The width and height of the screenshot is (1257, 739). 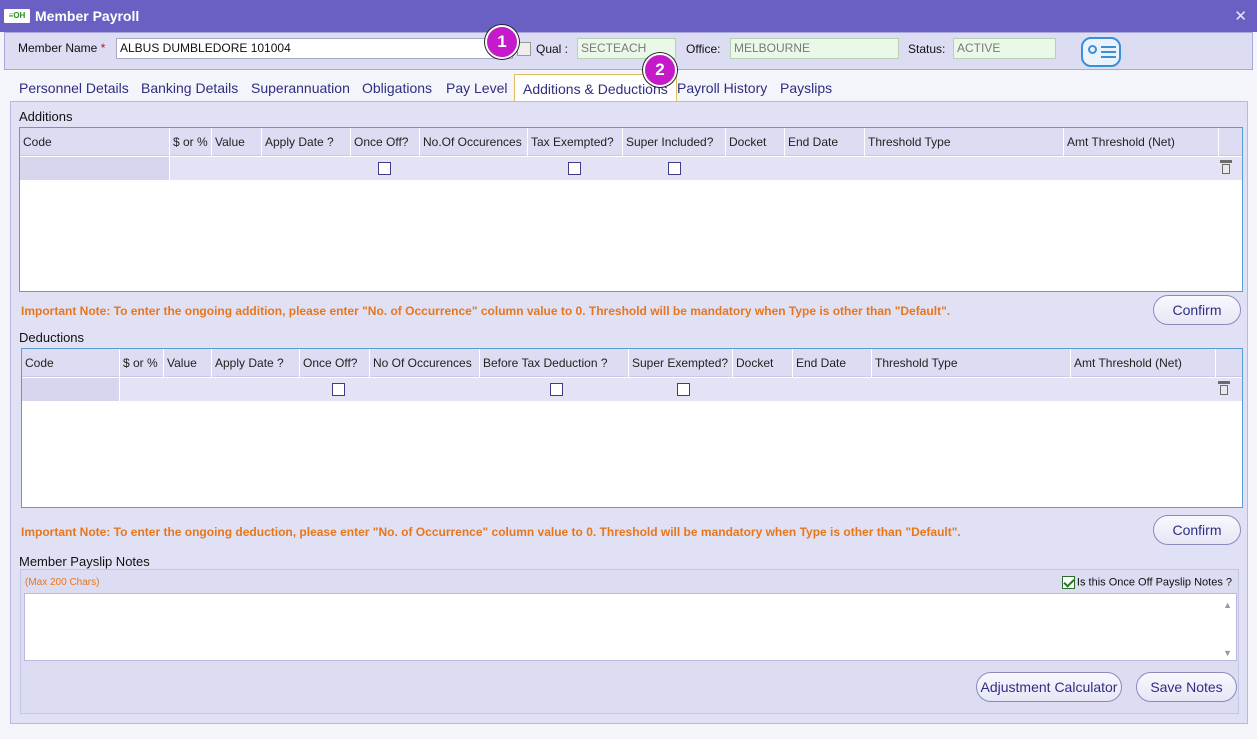 What do you see at coordinates (62, 48) in the screenshot?
I see `member-name-label: Member Name *` at bounding box center [62, 48].